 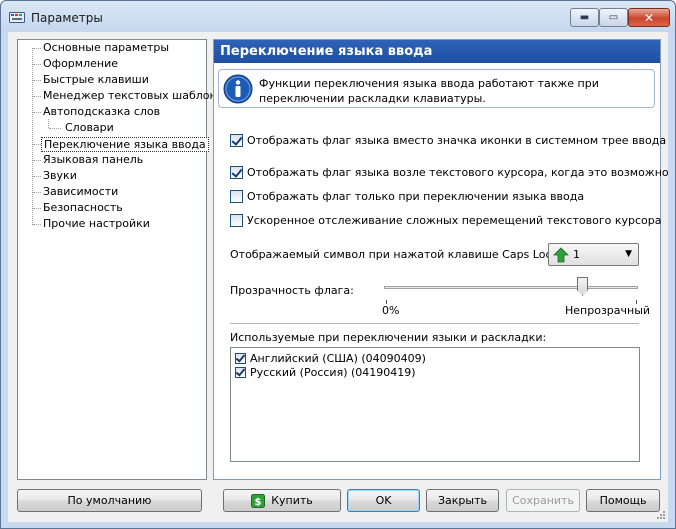 I want to click on window-title: Параметры, so click(x=67, y=18).